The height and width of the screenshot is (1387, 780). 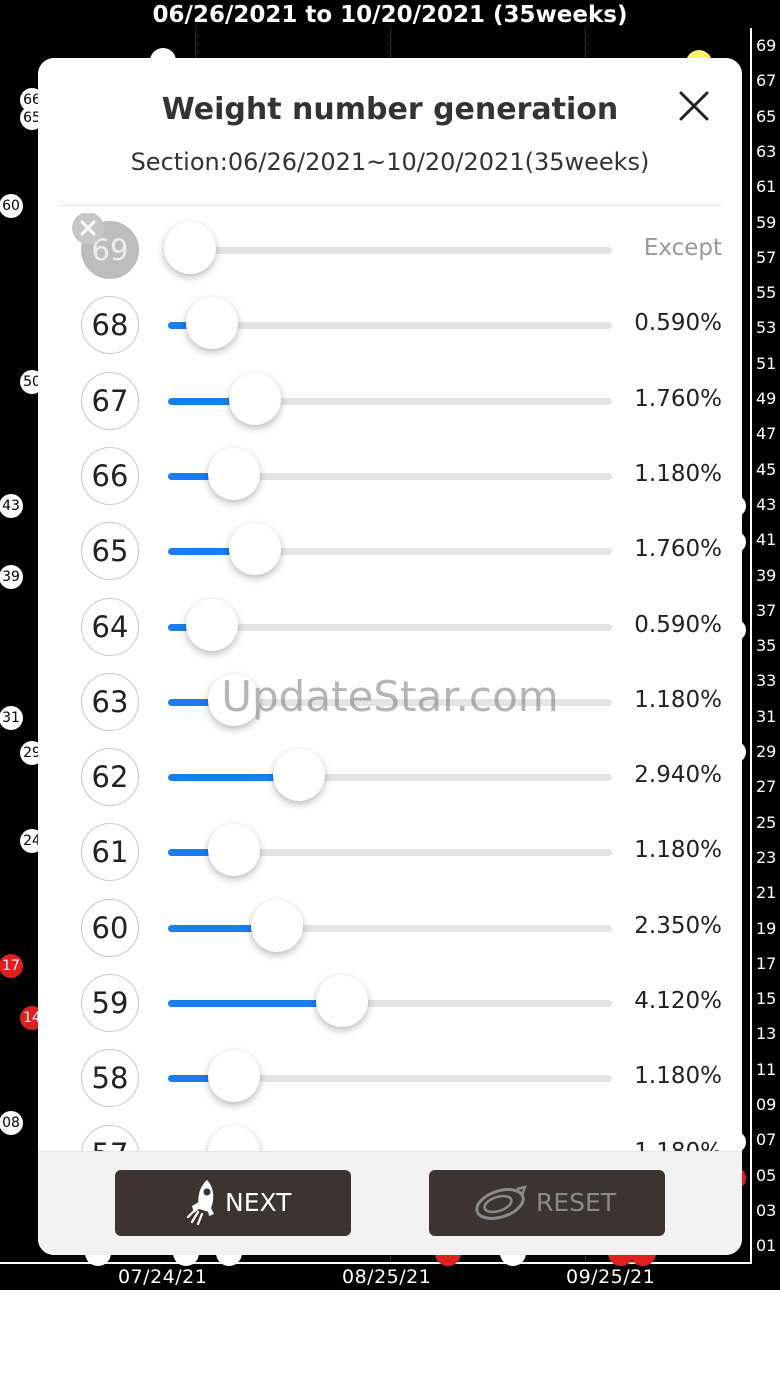 What do you see at coordinates (766, 646) in the screenshot?
I see `y-axis-label: 35` at bounding box center [766, 646].